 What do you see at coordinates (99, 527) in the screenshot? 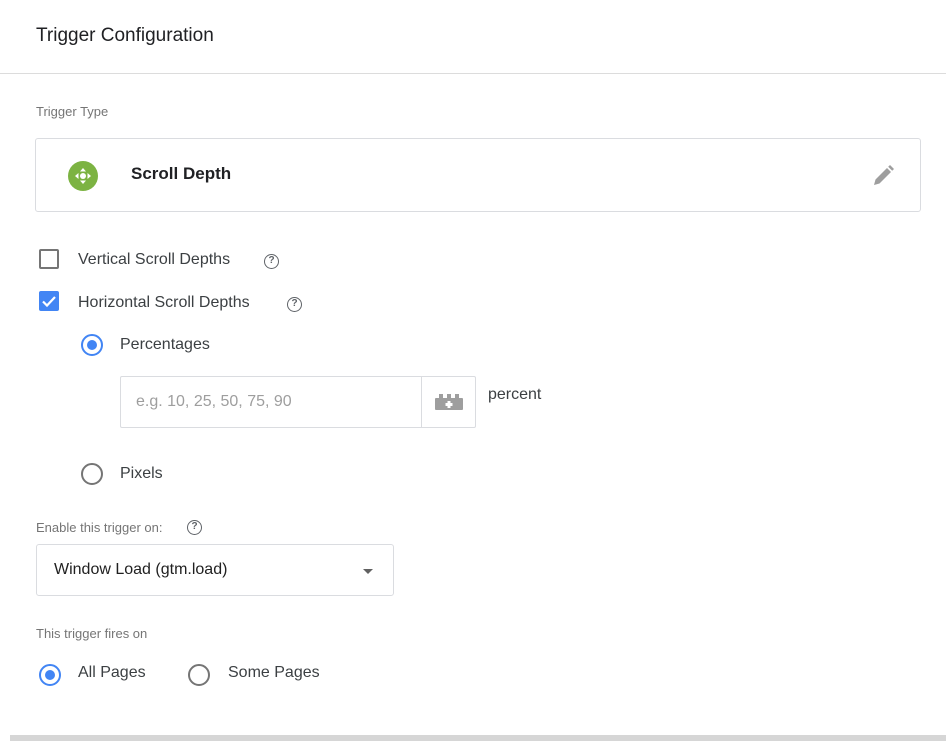
I see `enable-trigger-label: Enable this trigger on:` at bounding box center [99, 527].